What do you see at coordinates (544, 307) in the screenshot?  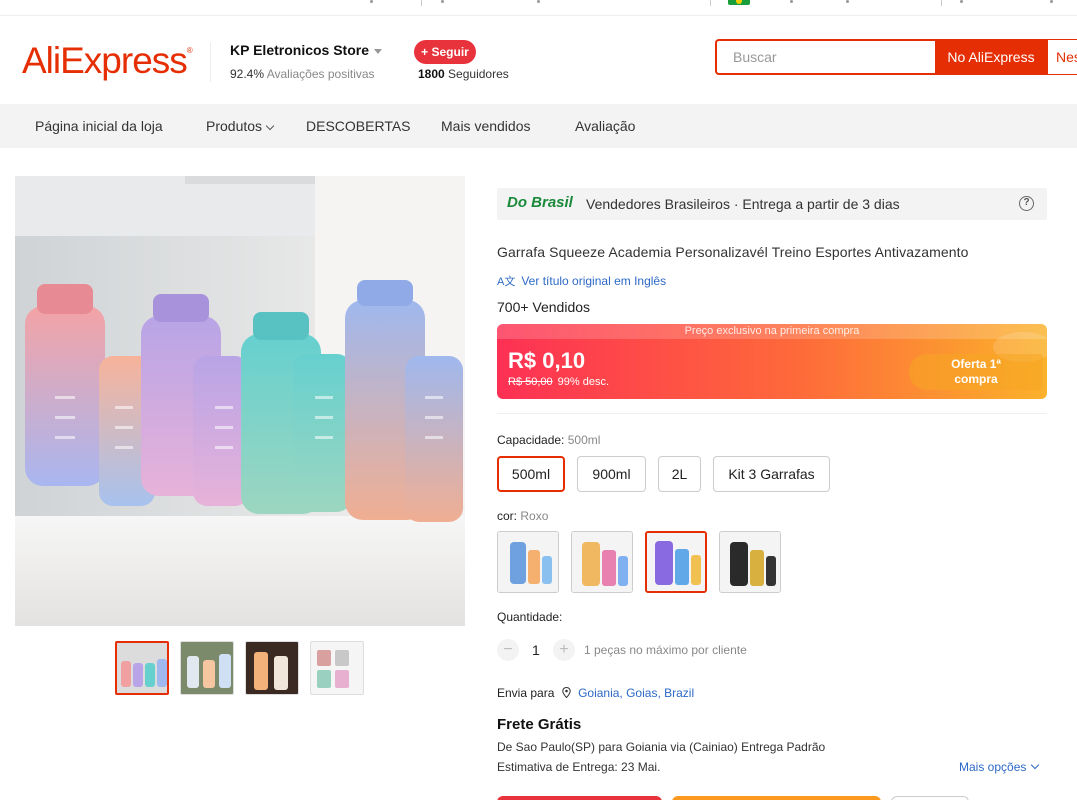 I see `sold-count: 700+ Vendidos` at bounding box center [544, 307].